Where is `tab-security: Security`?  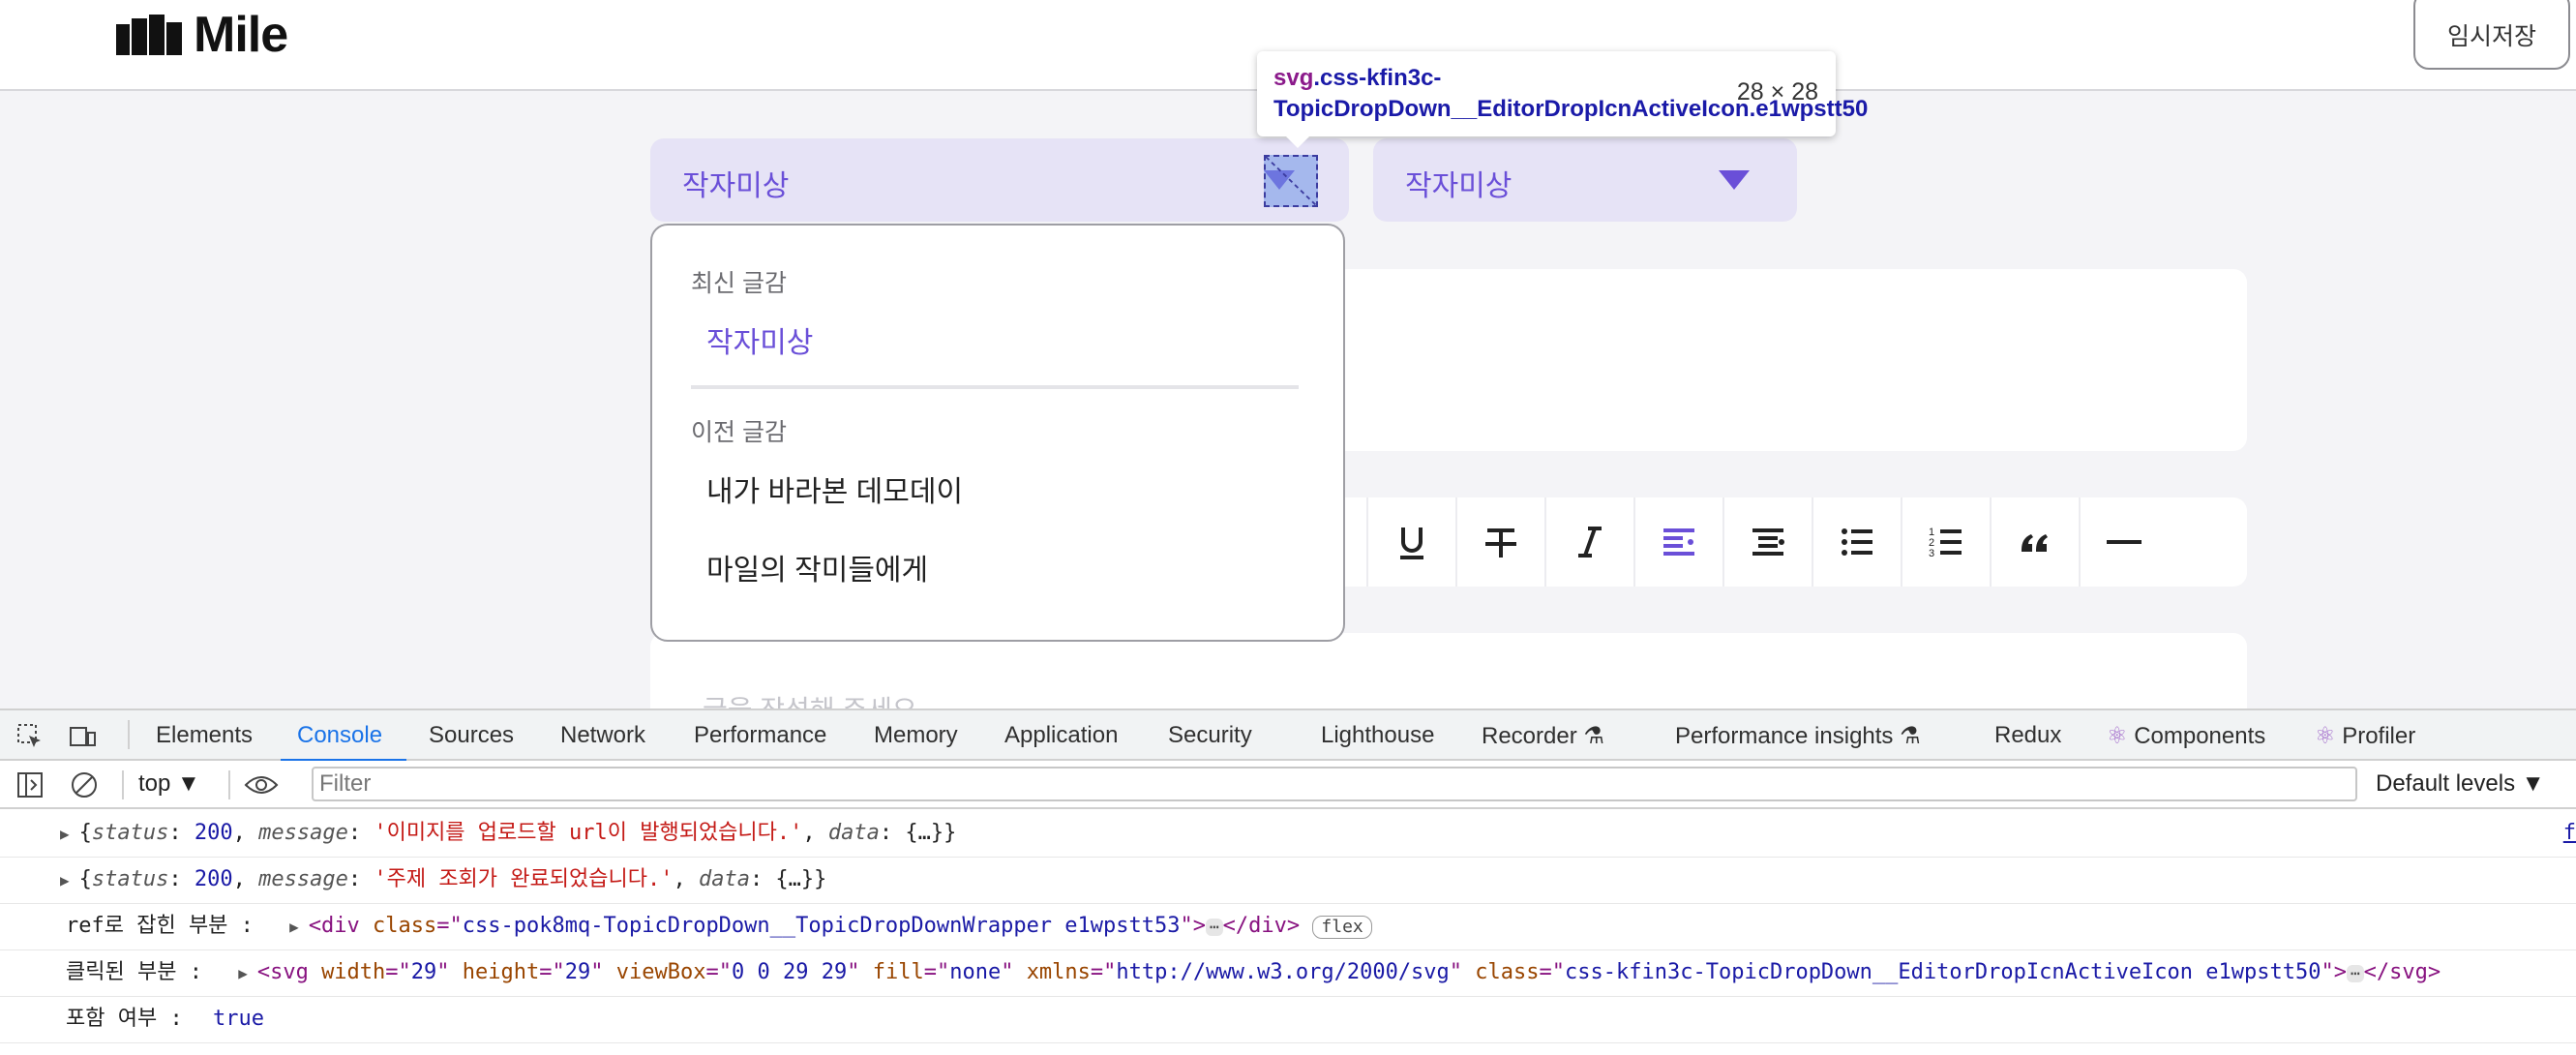
tab-security: Security is located at coordinates (1210, 735).